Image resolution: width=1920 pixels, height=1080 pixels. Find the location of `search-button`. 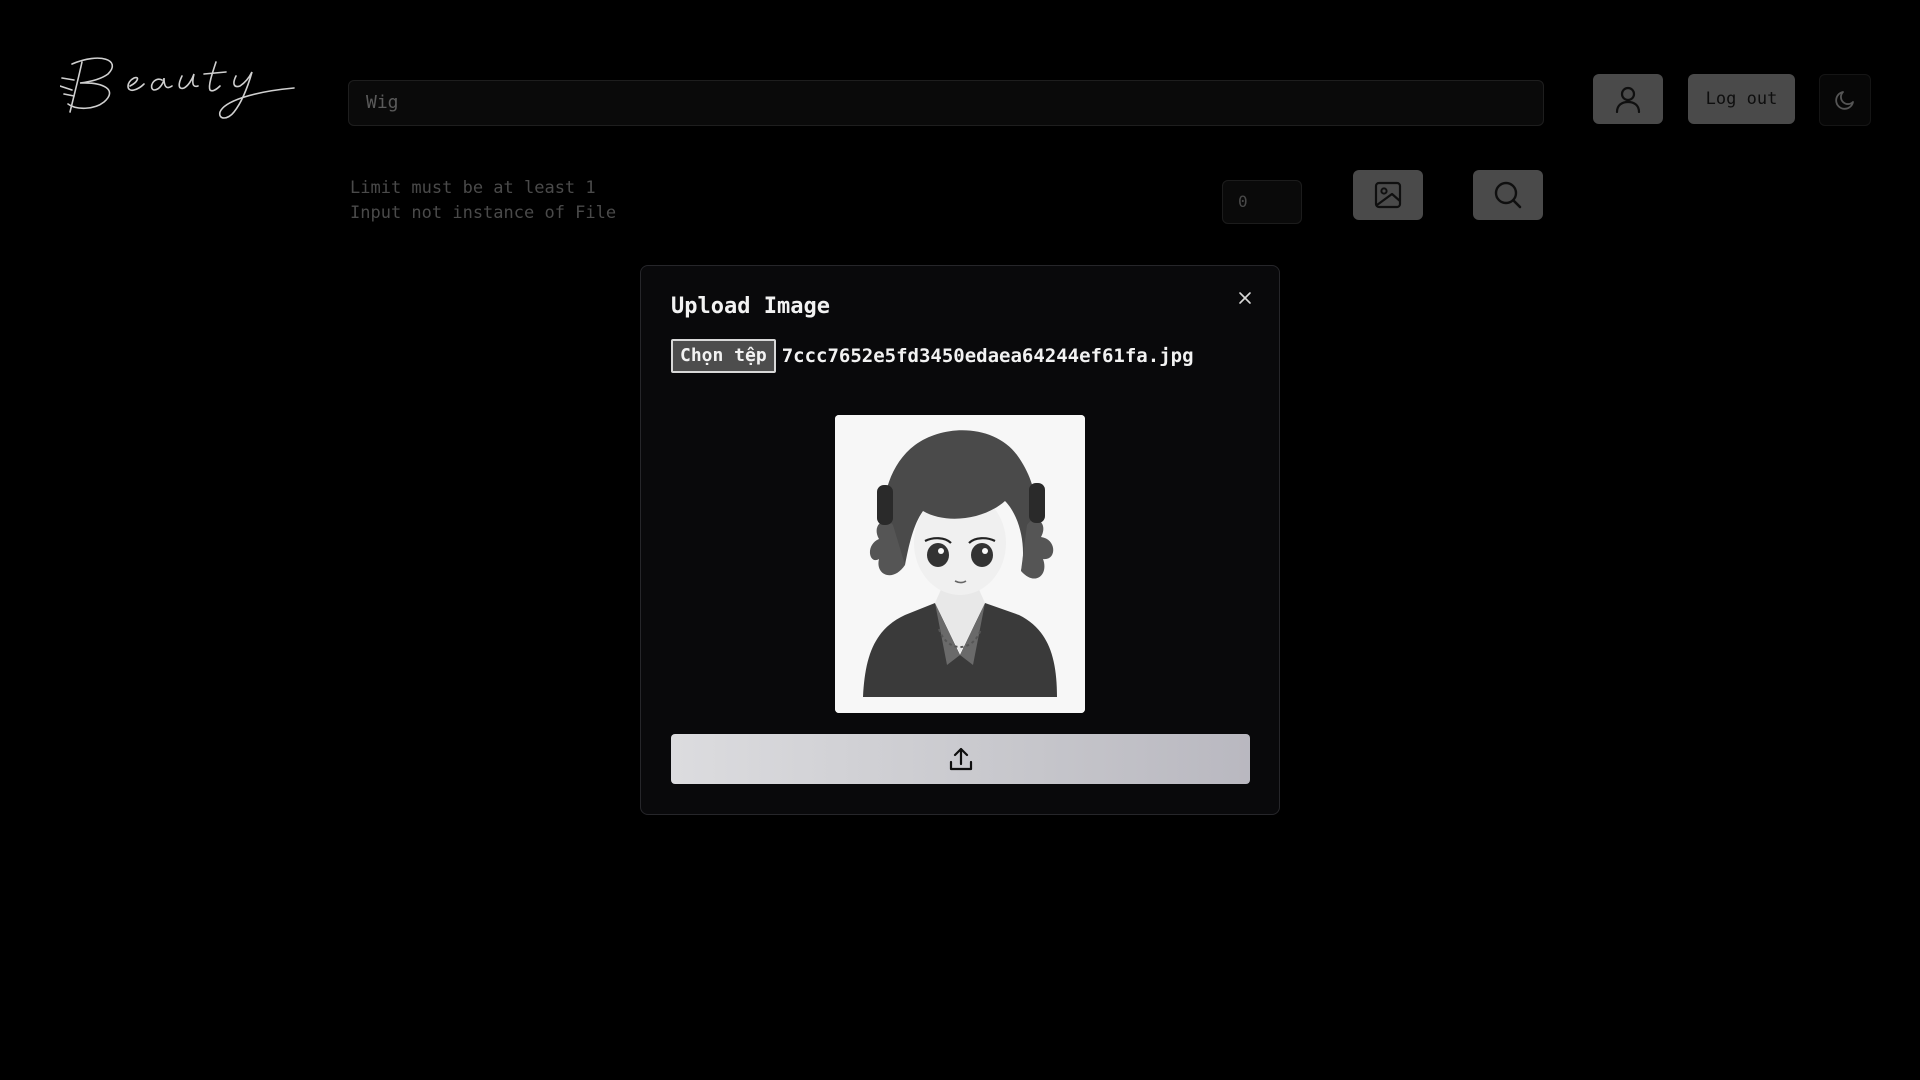

search-button is located at coordinates (1508, 195).